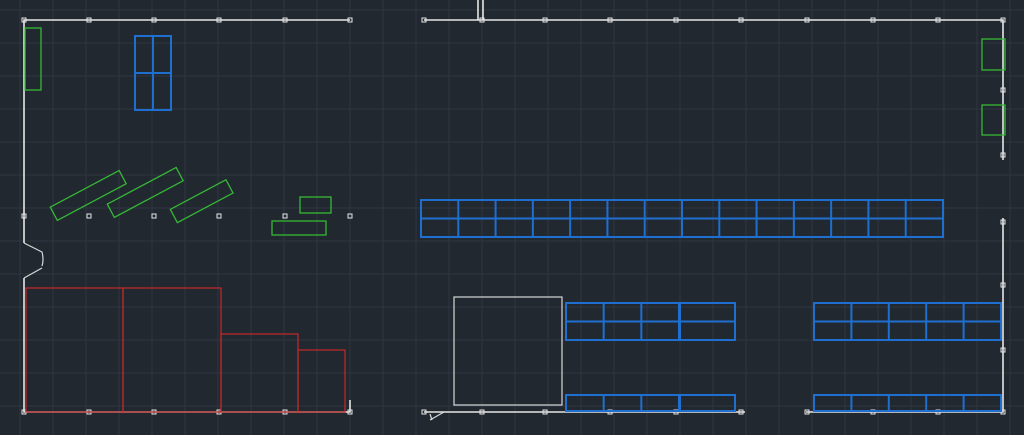 This screenshot has width=1024, height=435. What do you see at coordinates (622, 321) in the screenshot?
I see `rack-mid-a` at bounding box center [622, 321].